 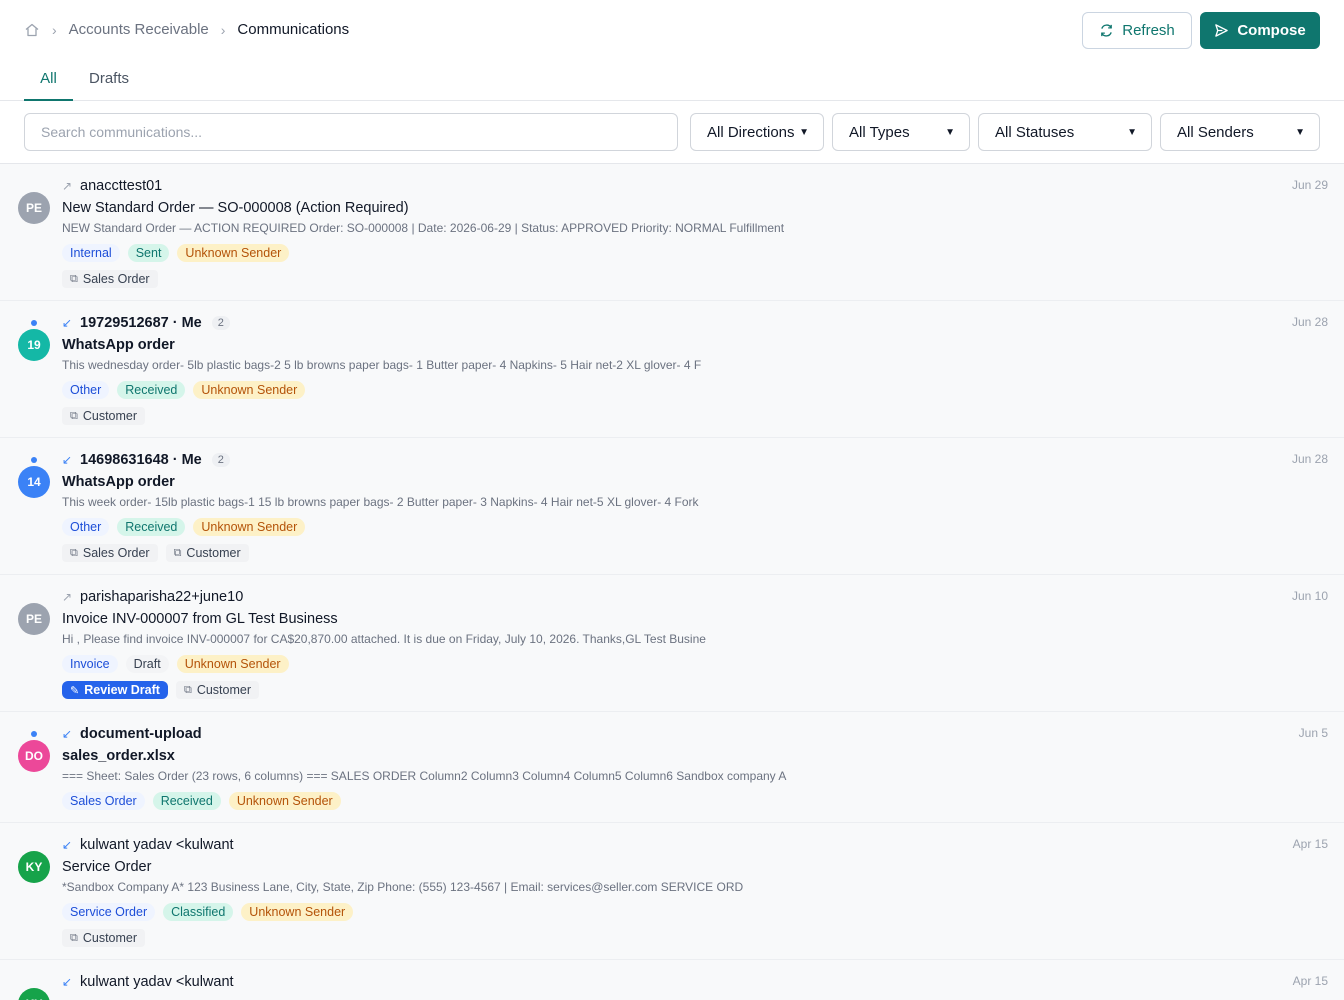 I want to click on row-links: ✎ Review Draft ⧉ Customer, so click(x=695, y=690).